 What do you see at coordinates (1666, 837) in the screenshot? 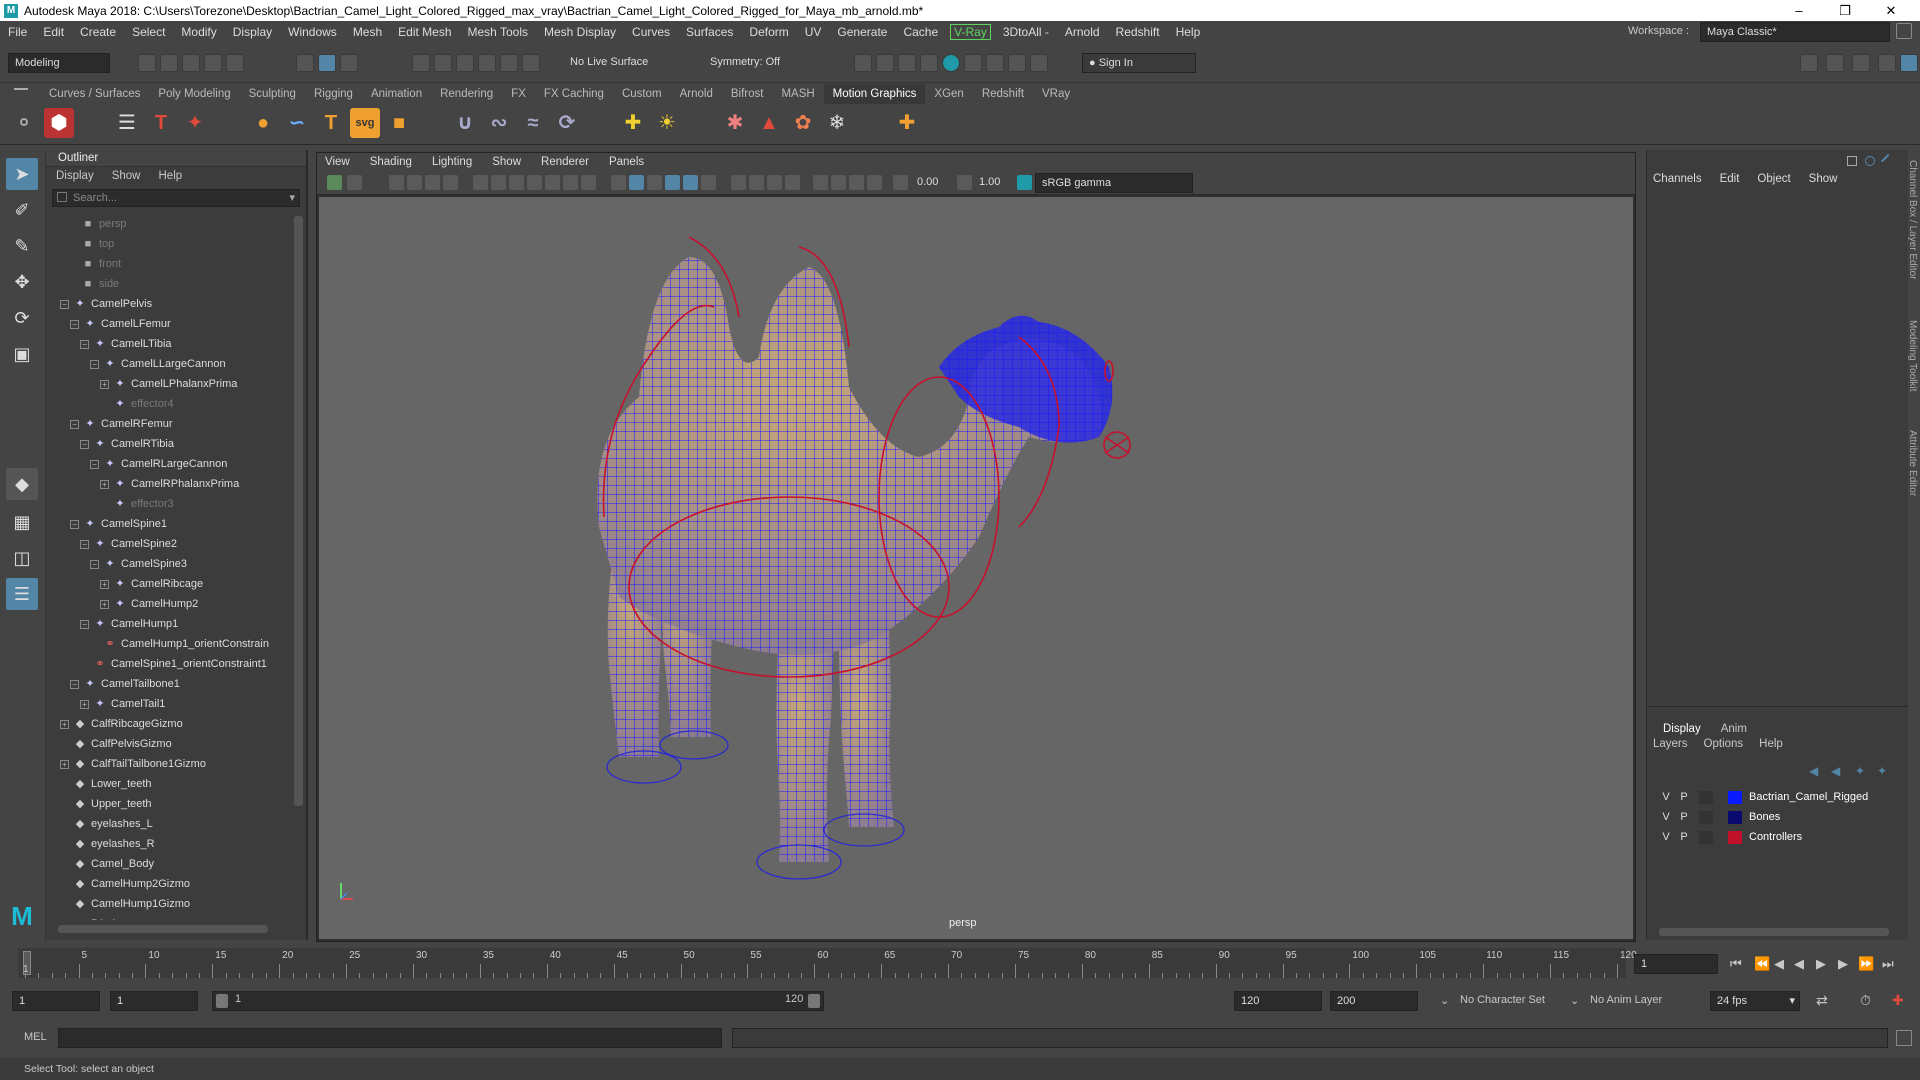
I see `layer-visibility-toggle: V` at bounding box center [1666, 837].